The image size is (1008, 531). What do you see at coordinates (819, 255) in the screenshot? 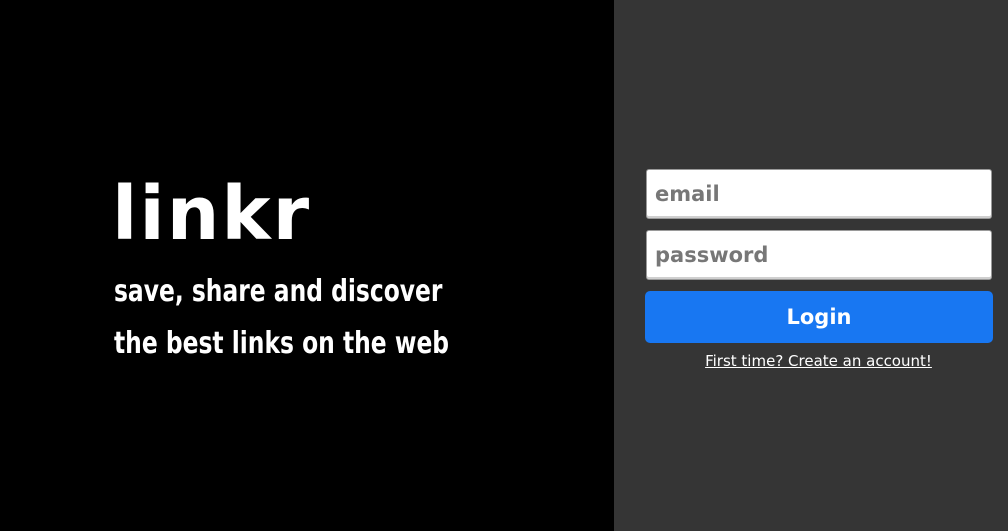
I see `password-field` at bounding box center [819, 255].